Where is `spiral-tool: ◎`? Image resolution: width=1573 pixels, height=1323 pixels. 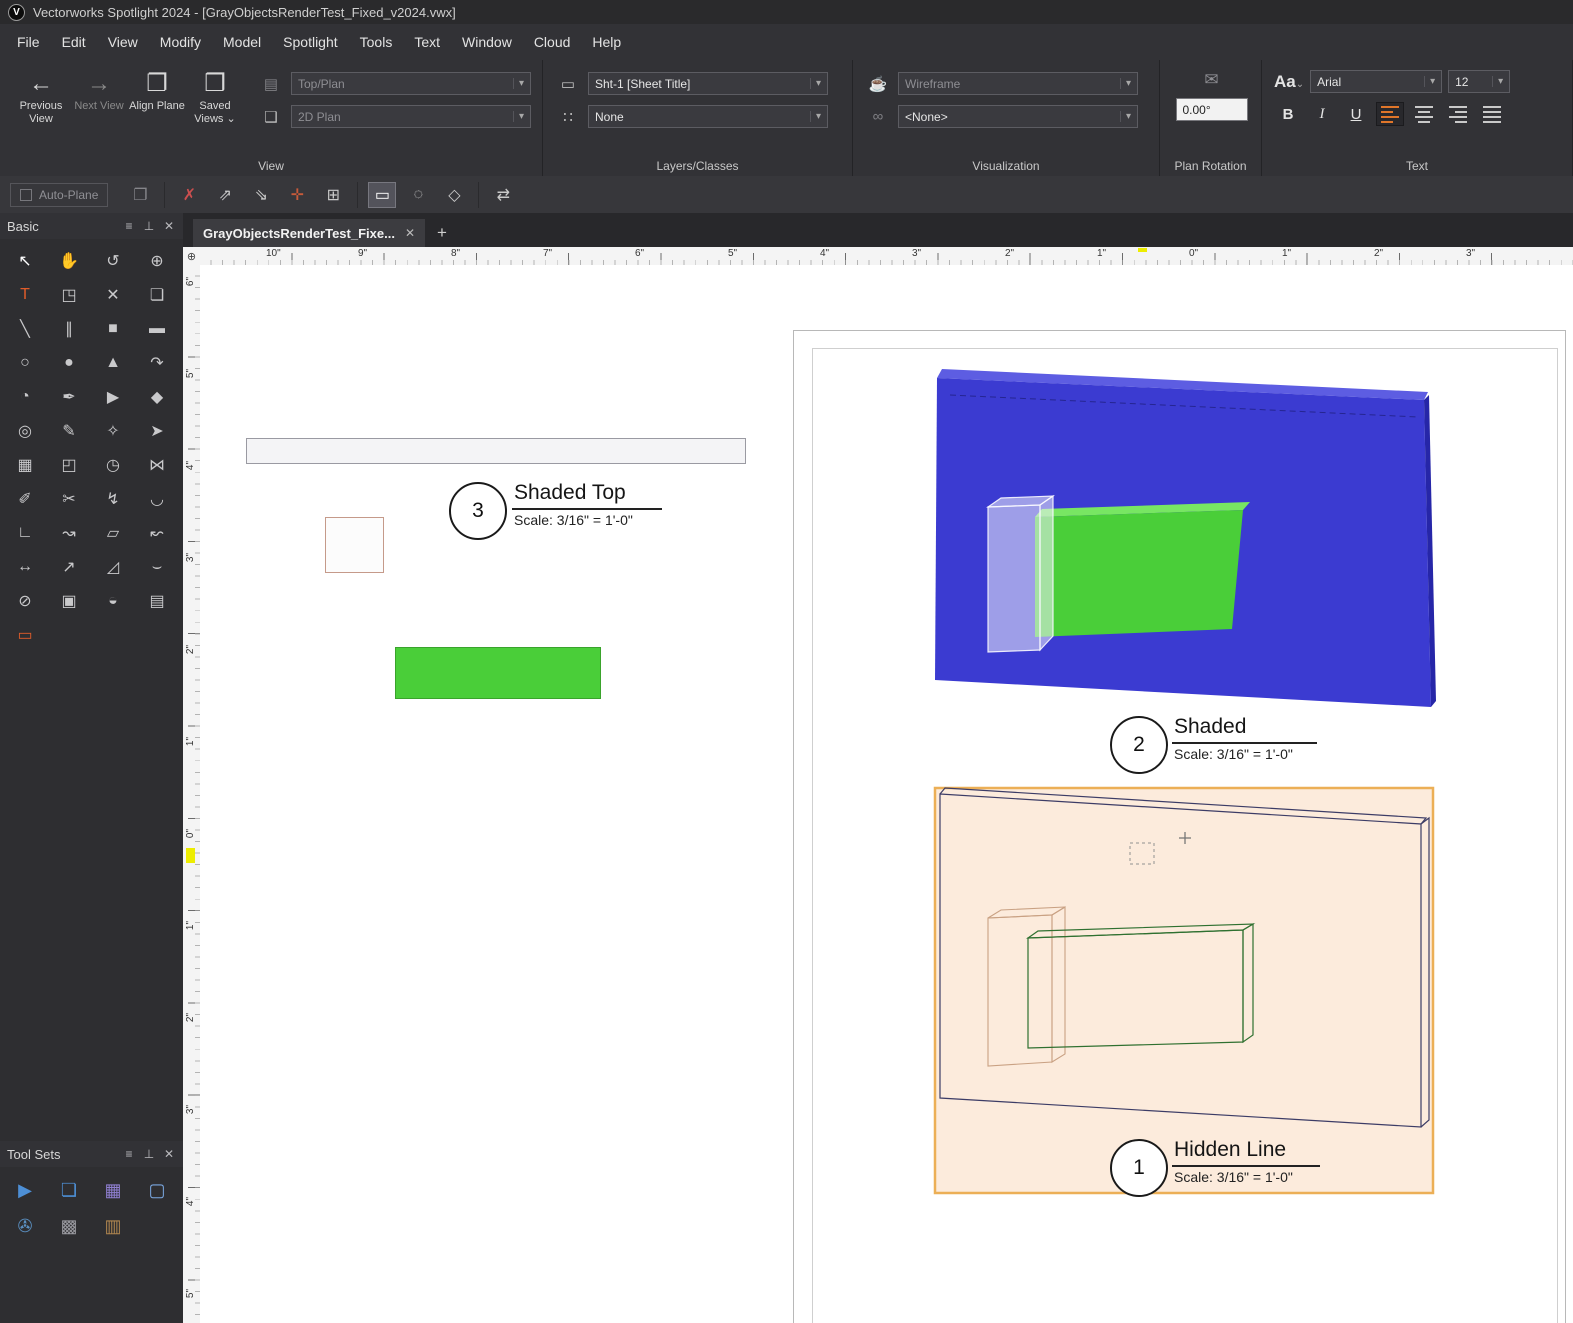
spiral-tool: ◎ is located at coordinates (25, 431).